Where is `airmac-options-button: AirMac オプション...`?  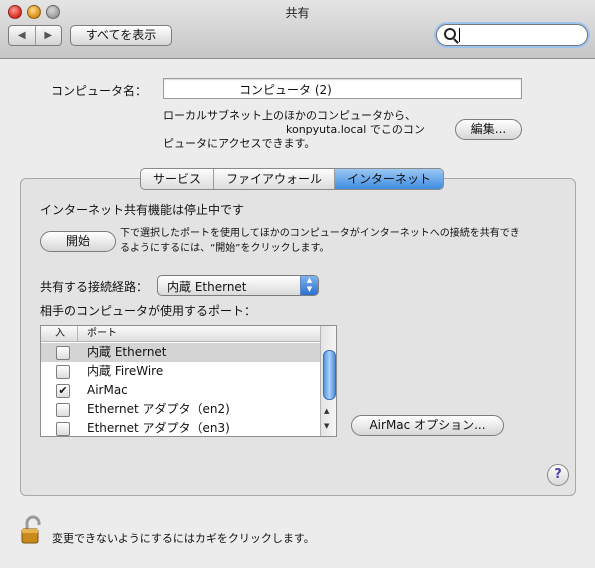 airmac-options-button: AirMac オプション... is located at coordinates (427, 425).